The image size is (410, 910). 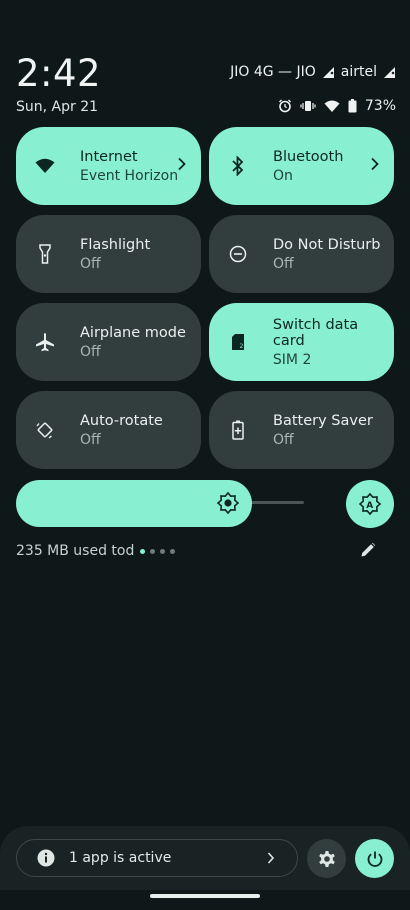 What do you see at coordinates (45, 166) in the screenshot?
I see `wifi-icon` at bounding box center [45, 166].